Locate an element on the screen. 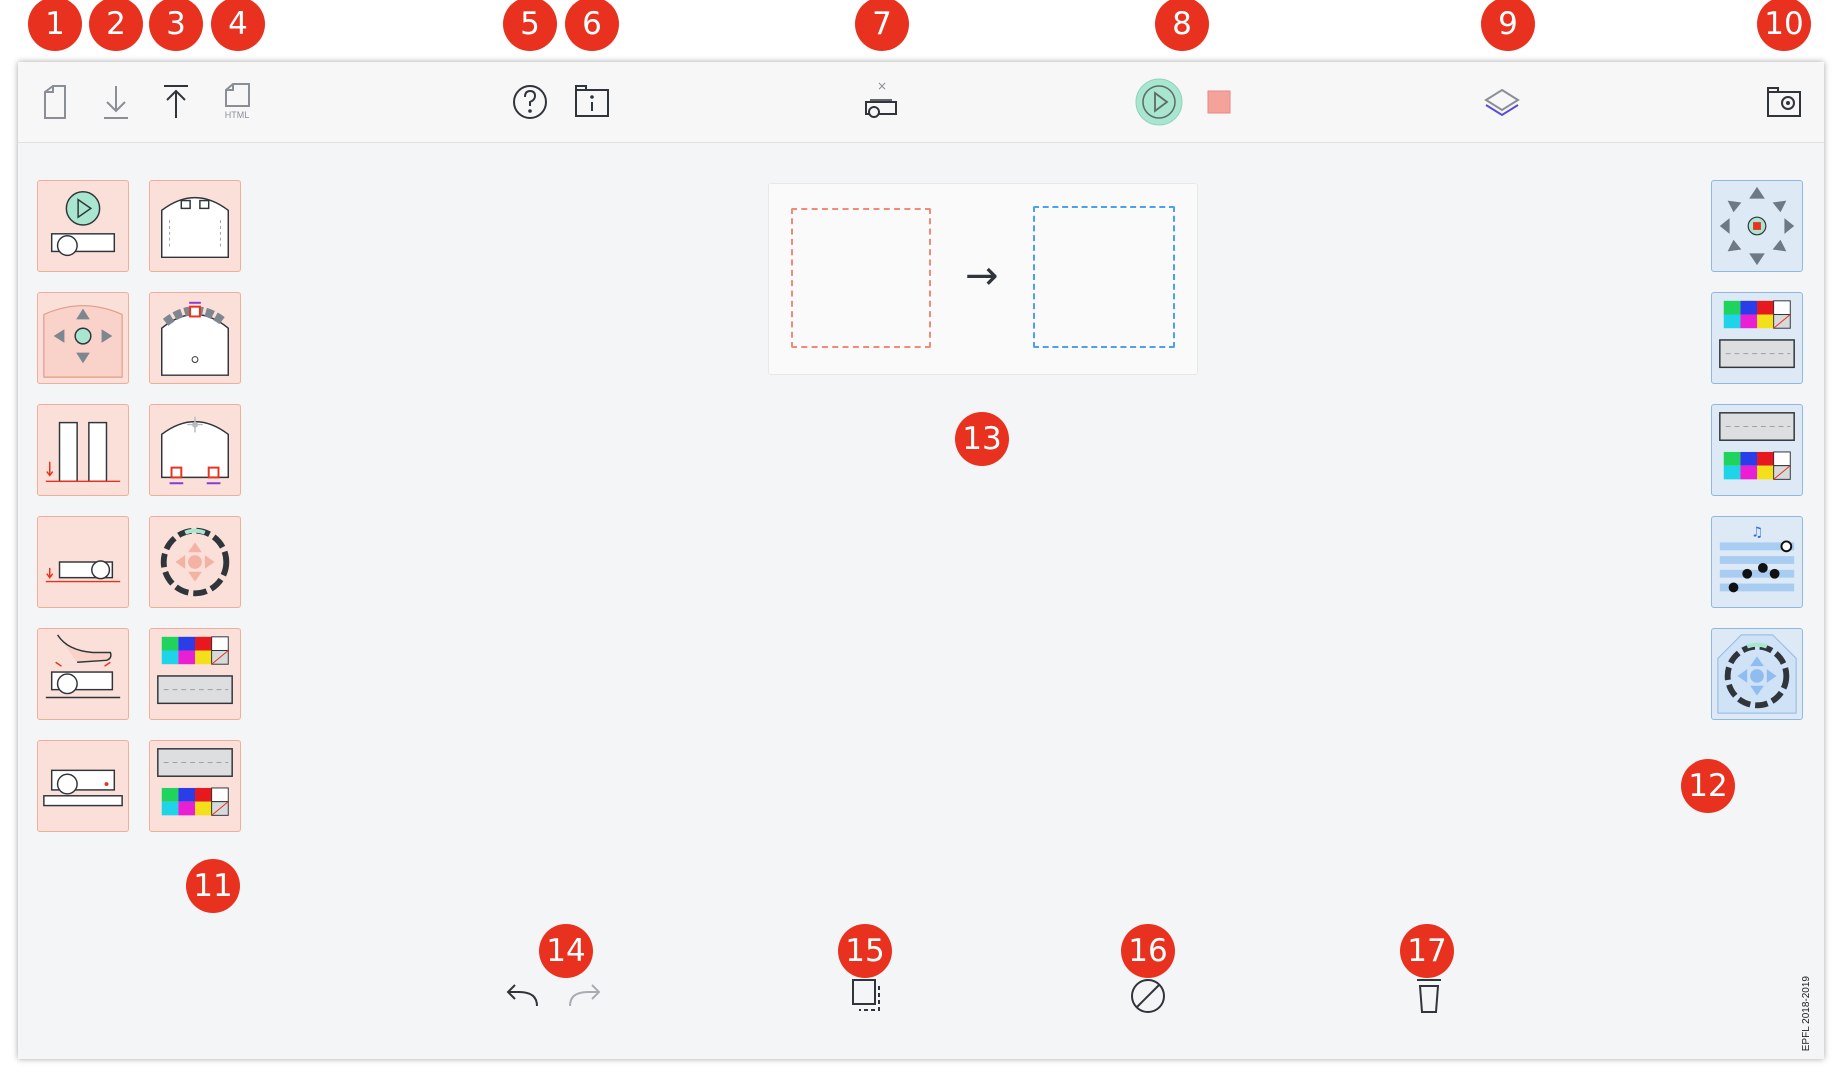 Image resolution: width=1840 pixels, height=1073 pixels. html-label: HTML is located at coordinates (237, 115).